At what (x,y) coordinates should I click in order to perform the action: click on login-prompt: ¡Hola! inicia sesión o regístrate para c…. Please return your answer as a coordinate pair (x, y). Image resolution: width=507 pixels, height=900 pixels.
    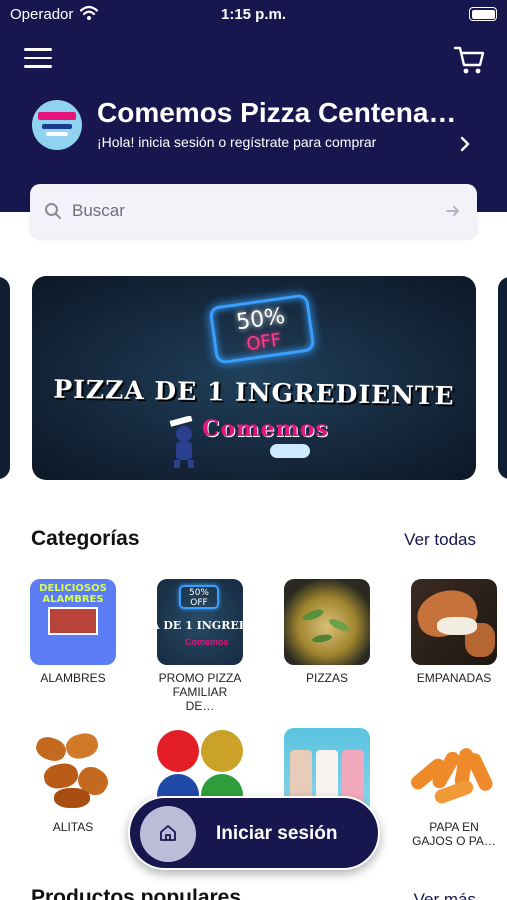
    Looking at the image, I should click on (236, 142).